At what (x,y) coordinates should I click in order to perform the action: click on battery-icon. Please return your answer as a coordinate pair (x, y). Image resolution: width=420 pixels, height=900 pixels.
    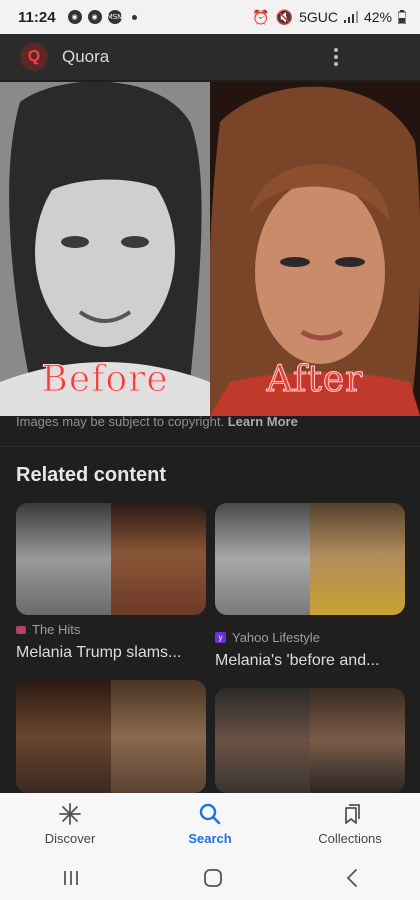
    Looking at the image, I should click on (402, 17).